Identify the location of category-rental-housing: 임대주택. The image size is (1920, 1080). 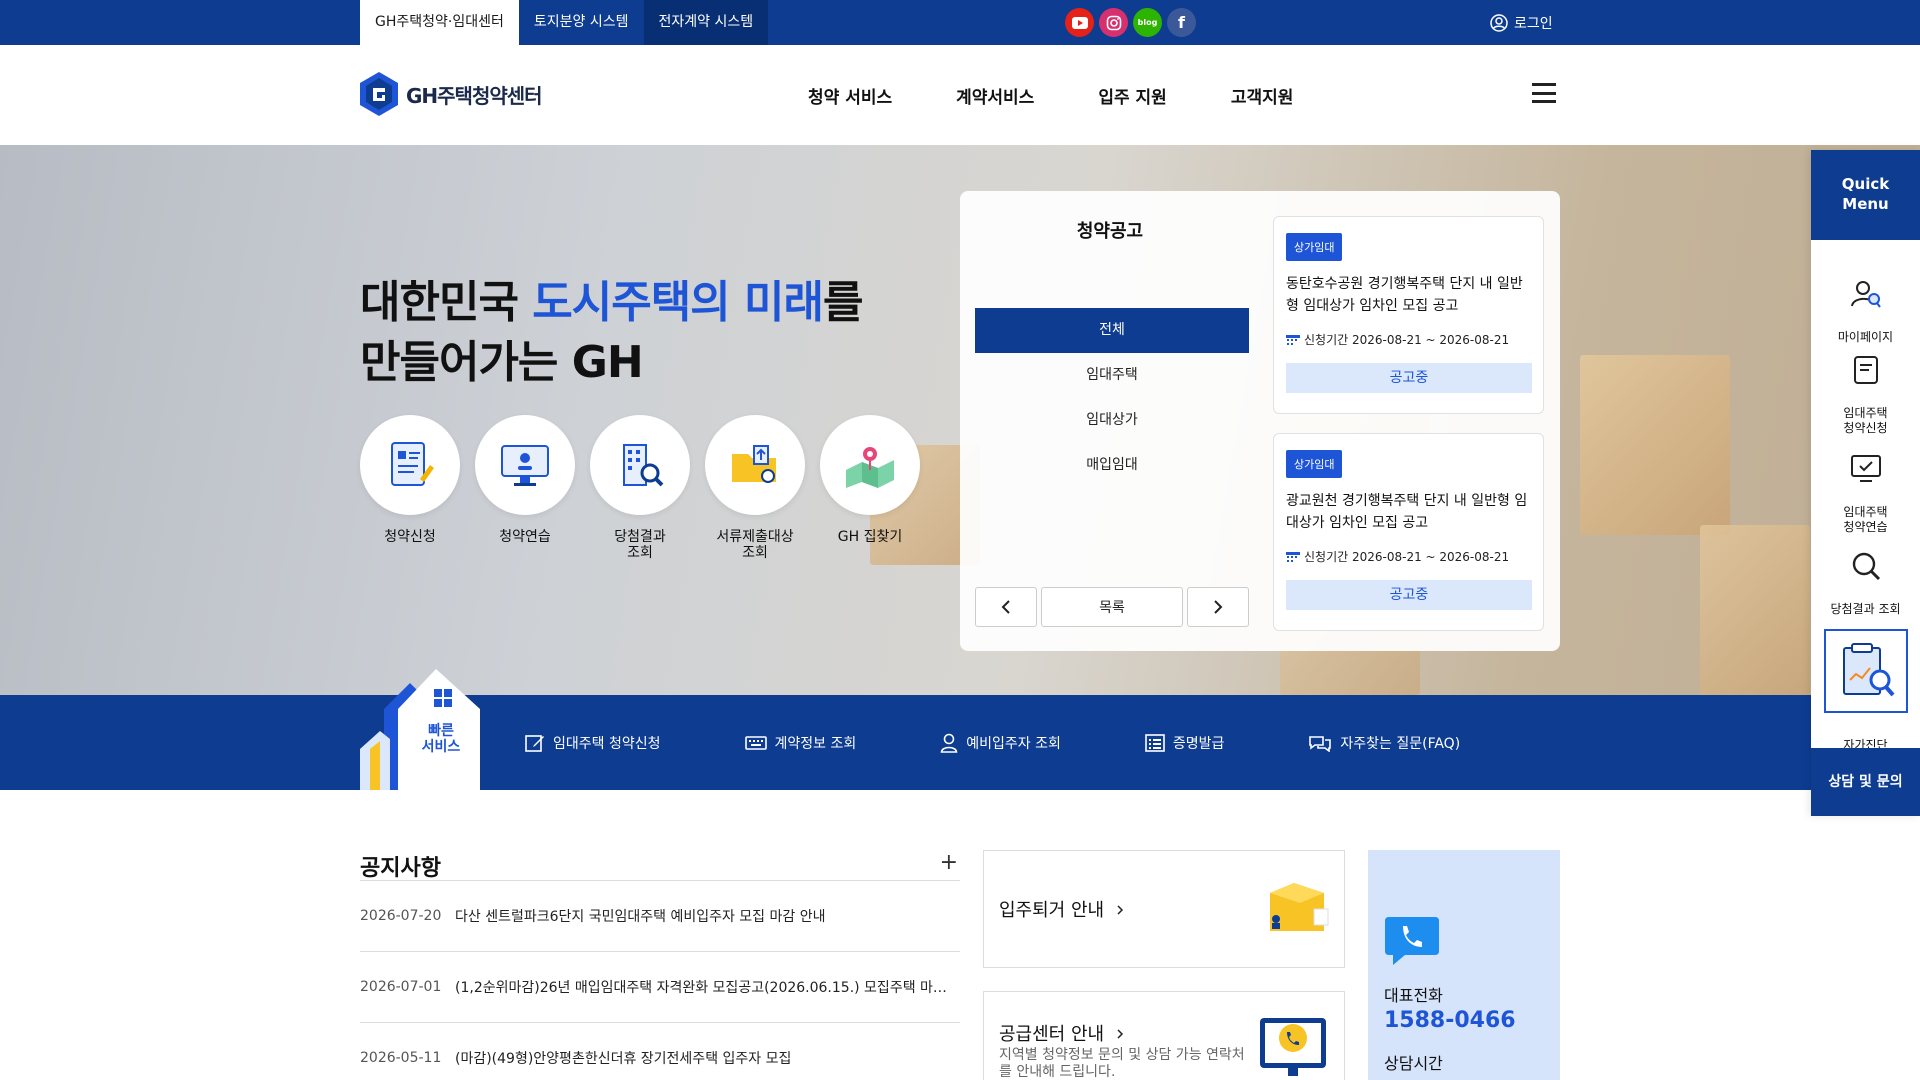
(1112, 375).